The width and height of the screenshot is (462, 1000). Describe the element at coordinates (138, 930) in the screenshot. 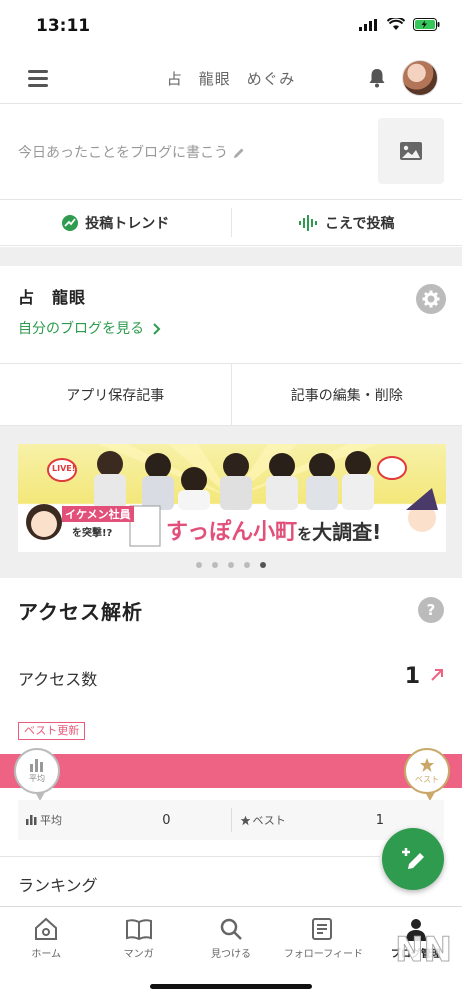

I see `book-icon` at that location.